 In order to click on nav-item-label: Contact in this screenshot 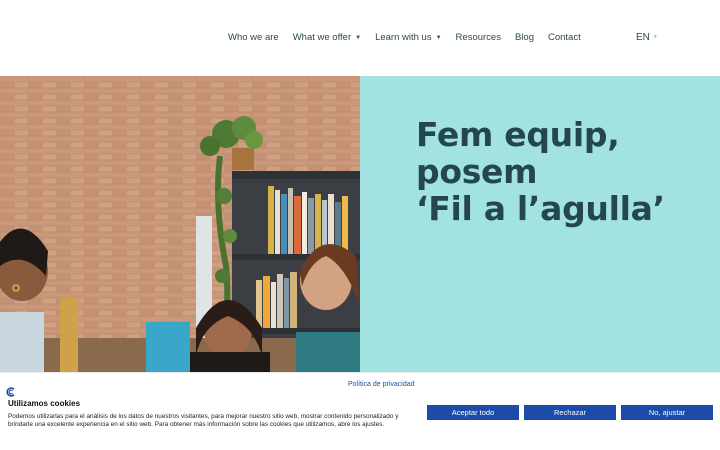, I will do `click(564, 37)`.